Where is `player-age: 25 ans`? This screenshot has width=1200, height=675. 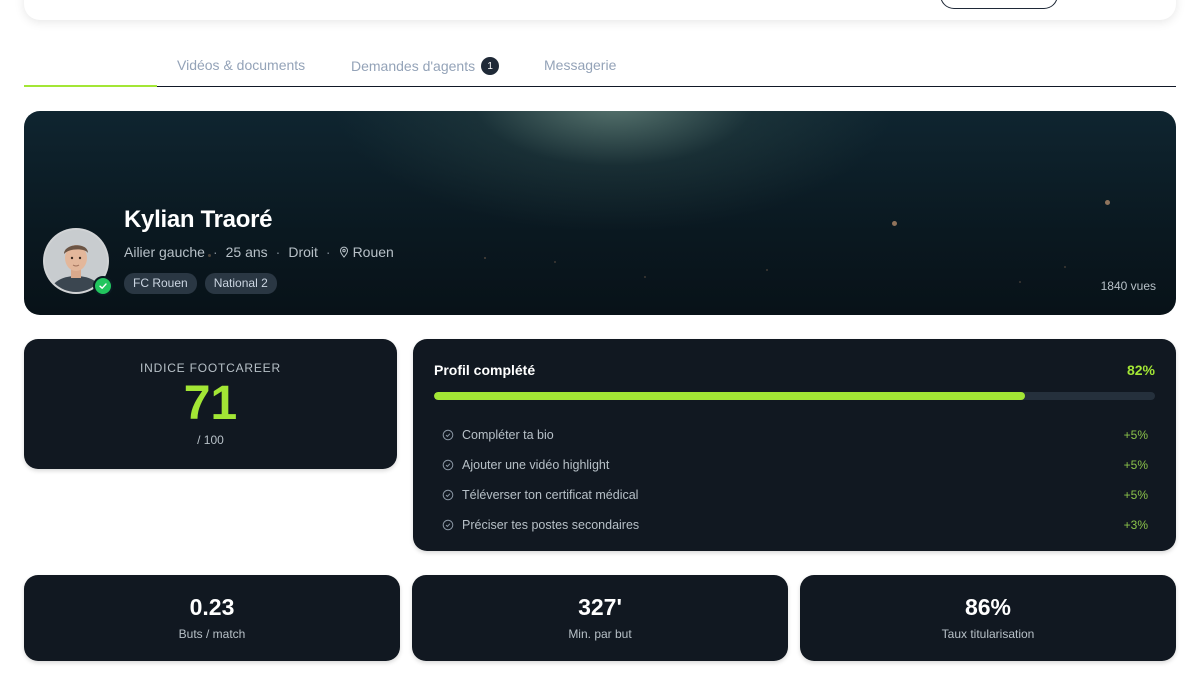
player-age: 25 ans is located at coordinates (246, 252).